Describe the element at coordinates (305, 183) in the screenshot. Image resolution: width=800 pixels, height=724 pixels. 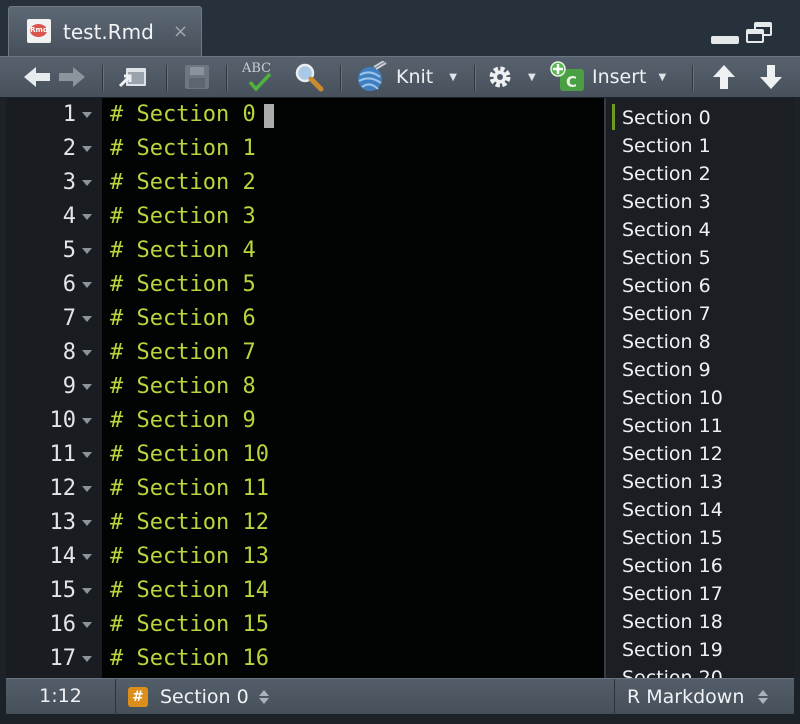
I see `code-line: 3 # Section 2` at that location.